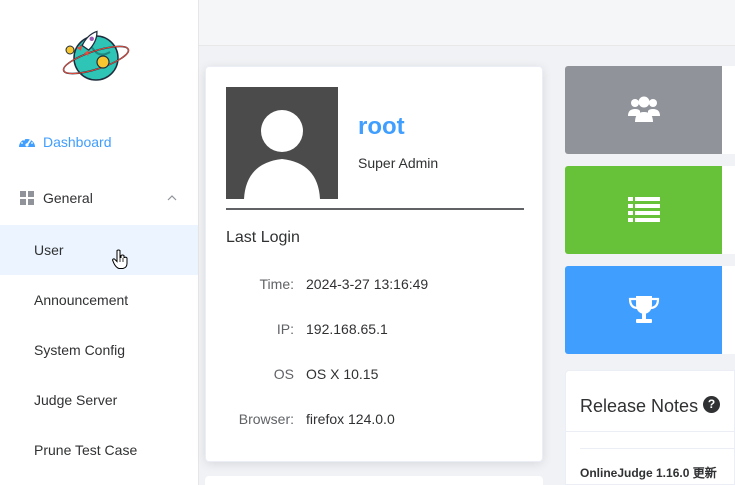 The width and height of the screenshot is (735, 485). Describe the element at coordinates (639, 406) in the screenshot. I see `release-notes-title: Release Notes` at that location.